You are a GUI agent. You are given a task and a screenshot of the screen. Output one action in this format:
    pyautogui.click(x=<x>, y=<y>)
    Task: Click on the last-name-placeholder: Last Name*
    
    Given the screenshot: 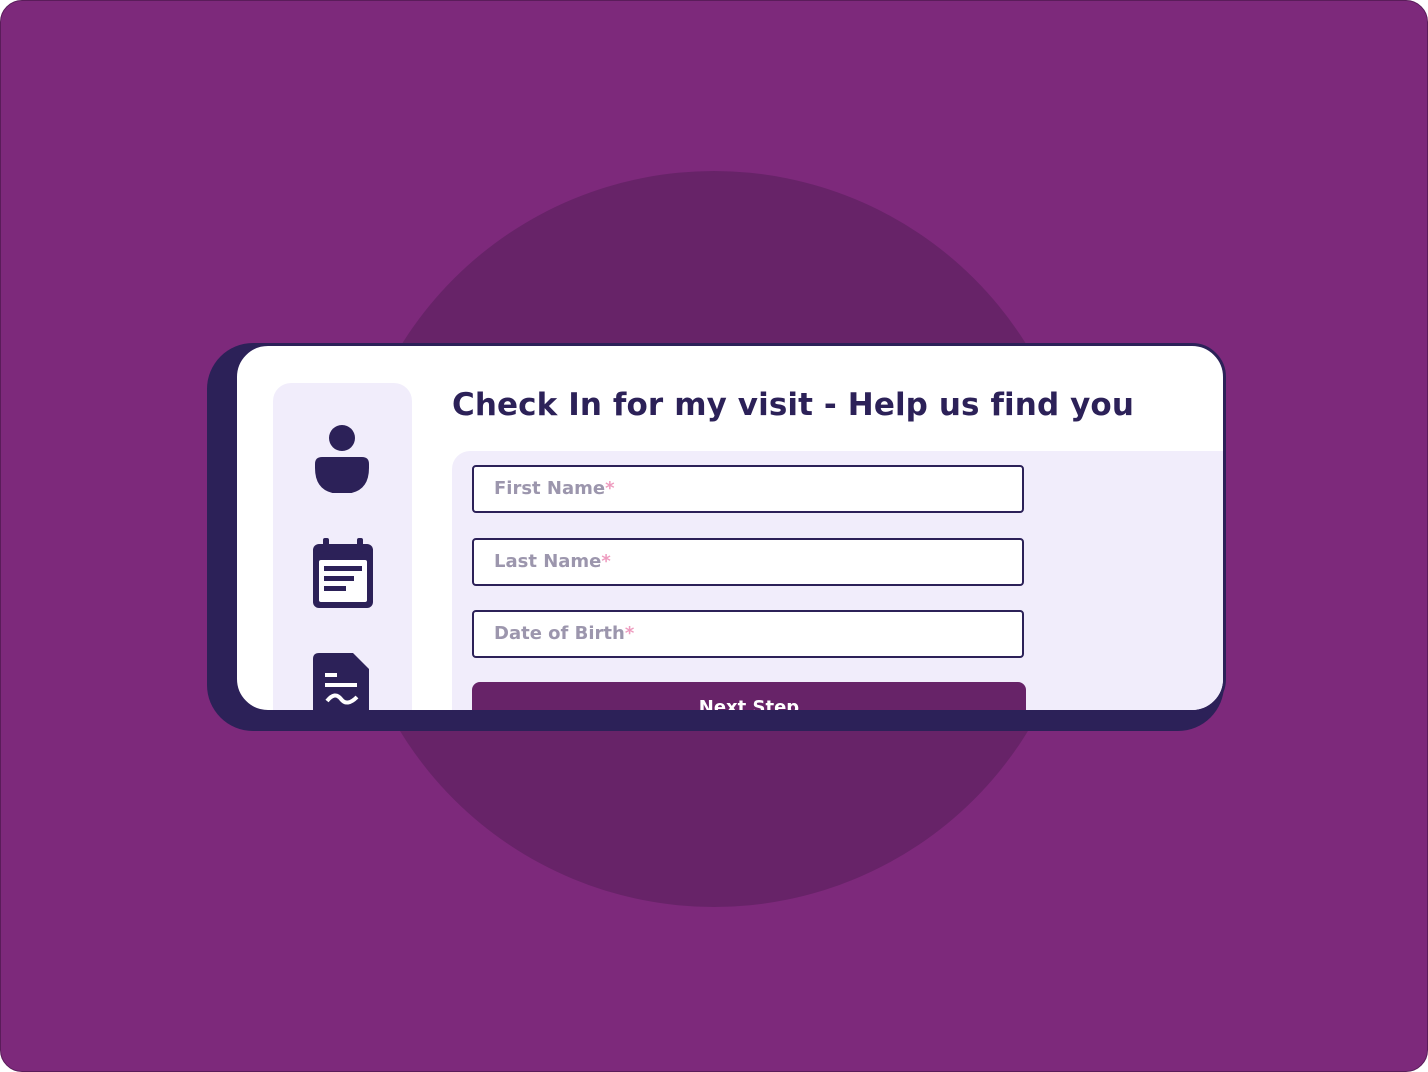 What is the action you would take?
    pyautogui.click(x=552, y=561)
    